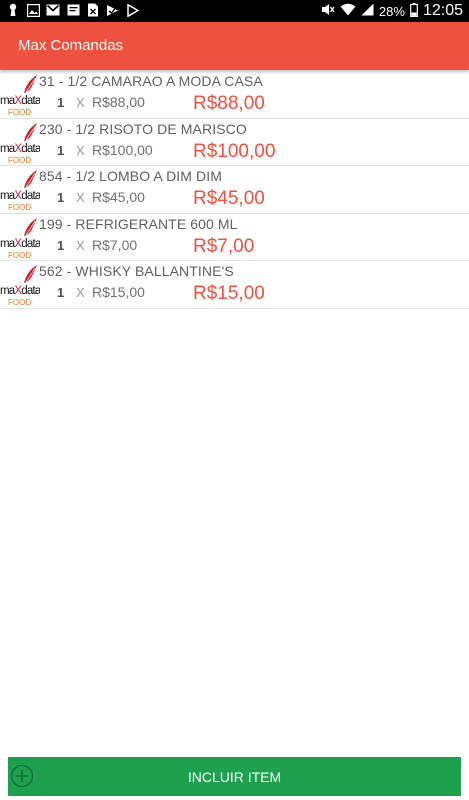 The image size is (469, 800). What do you see at coordinates (113, 10) in the screenshot?
I see `checkmark-icon` at bounding box center [113, 10].